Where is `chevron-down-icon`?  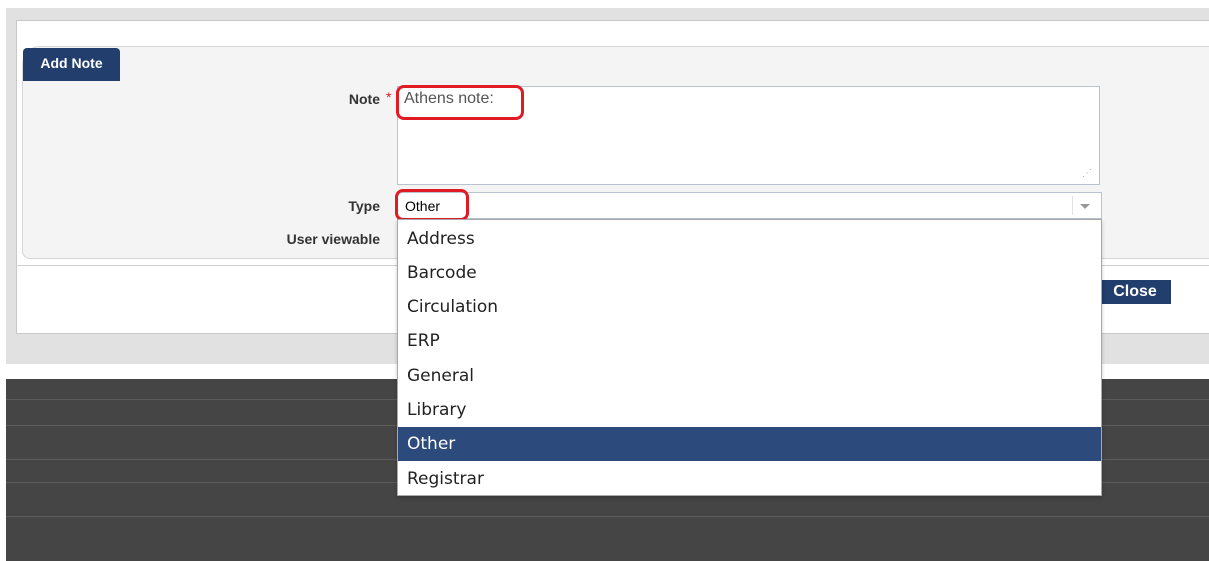 chevron-down-icon is located at coordinates (1085, 206).